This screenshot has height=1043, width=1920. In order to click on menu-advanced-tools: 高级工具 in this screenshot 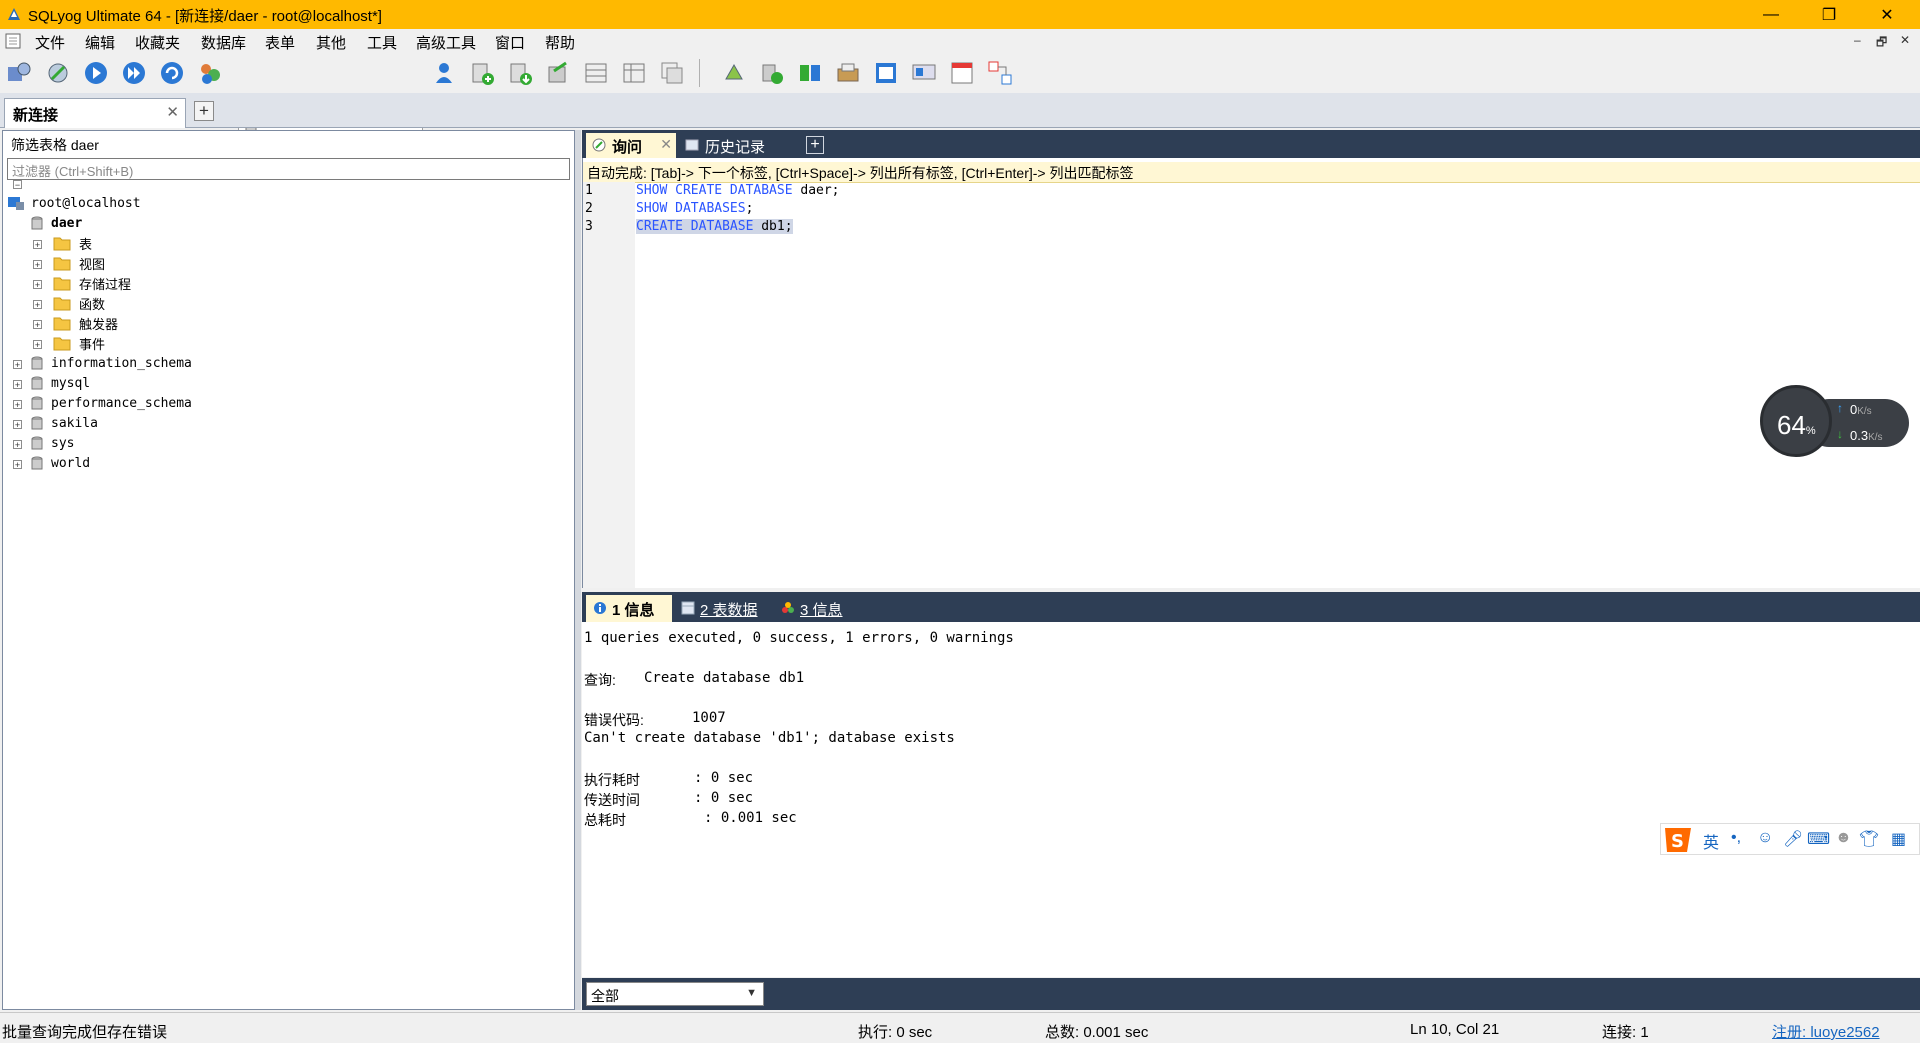, I will do `click(446, 42)`.